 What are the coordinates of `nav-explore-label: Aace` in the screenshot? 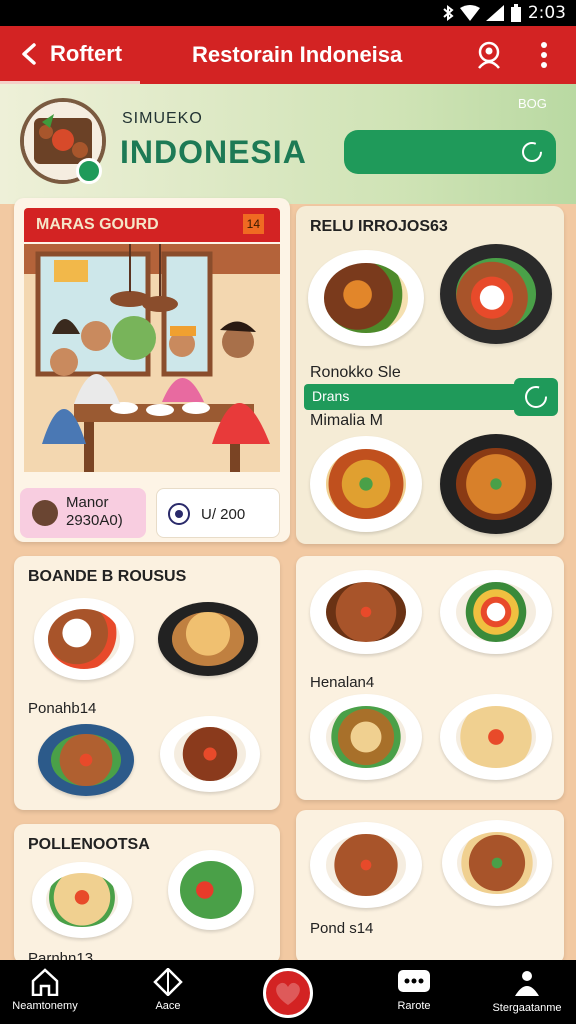 It's located at (168, 1006).